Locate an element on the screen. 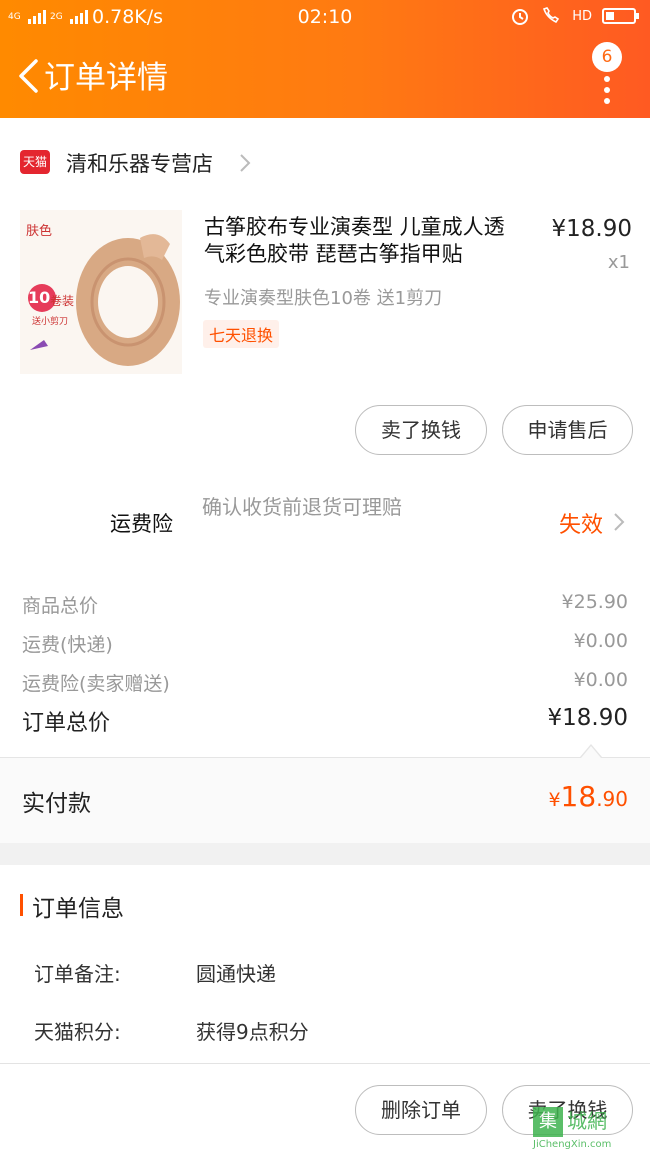  paid-integer: 18 is located at coordinates (578, 796).